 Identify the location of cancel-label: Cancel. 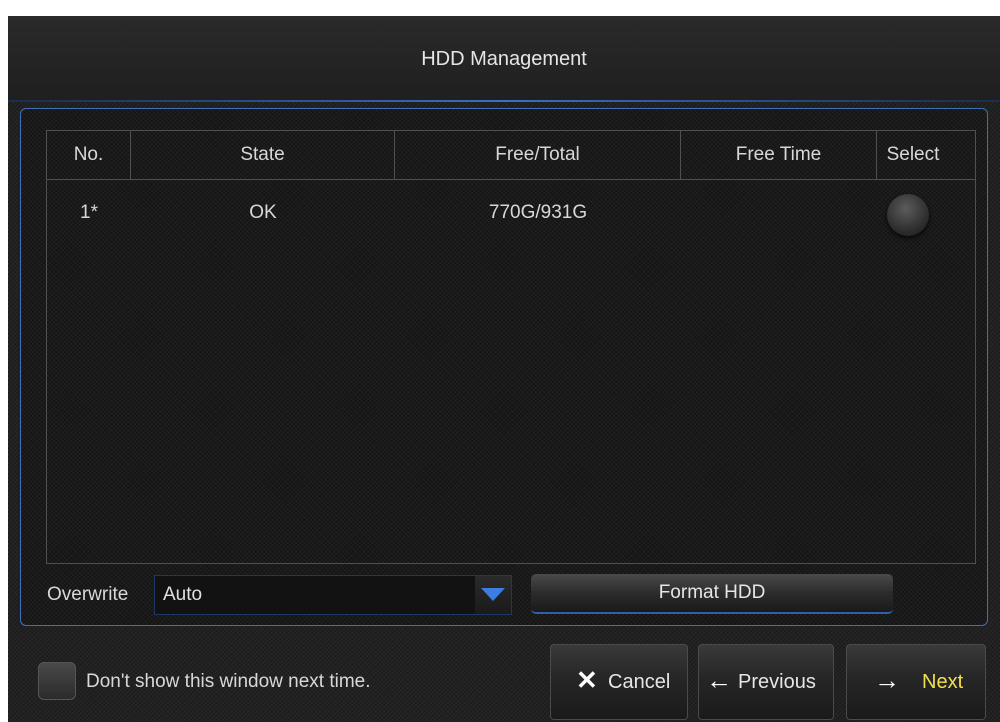
(639, 682).